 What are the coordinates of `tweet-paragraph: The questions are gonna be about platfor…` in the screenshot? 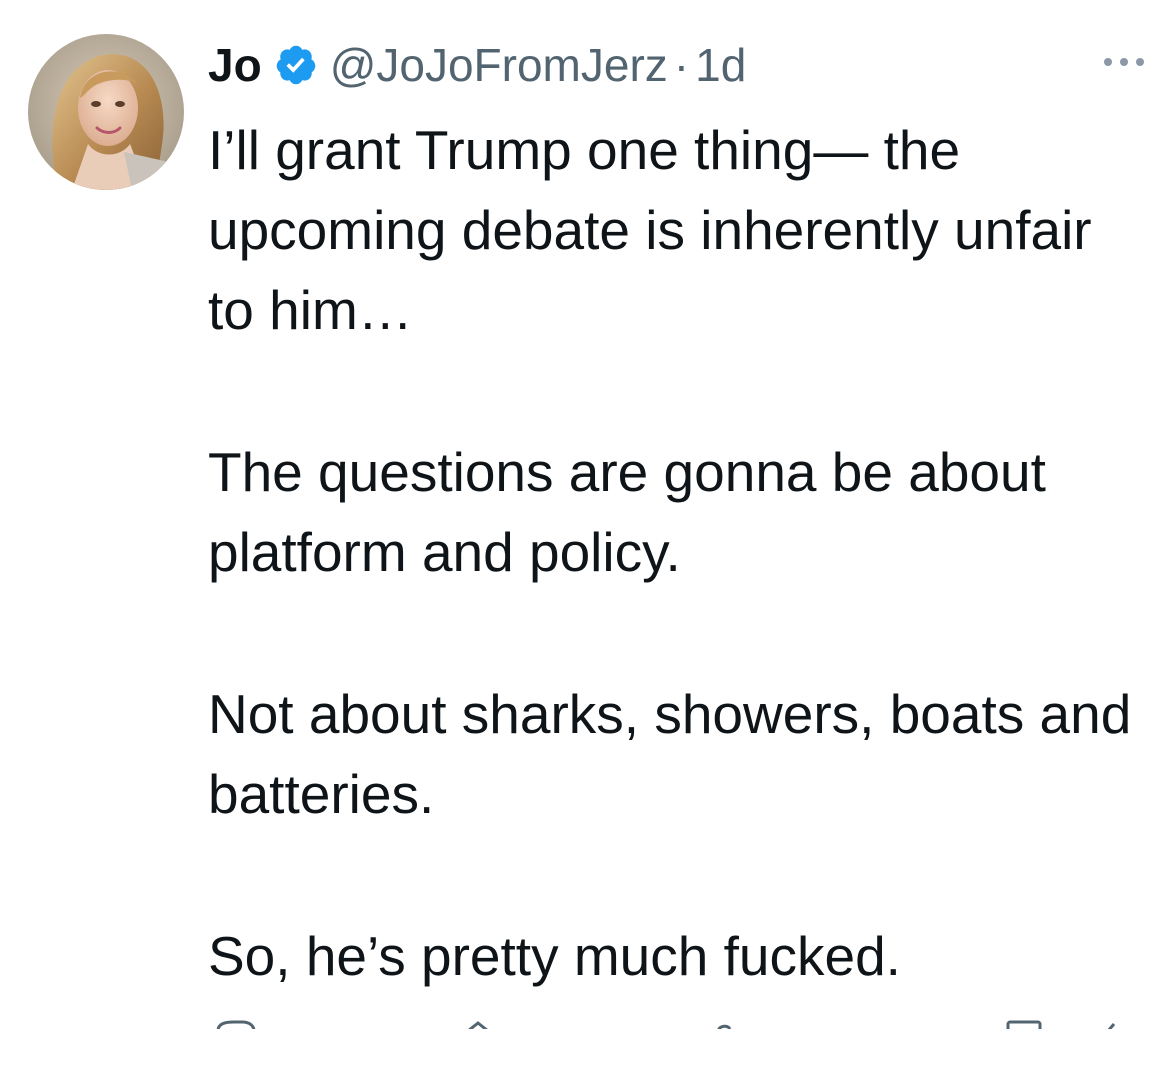 It's located at (627, 512).